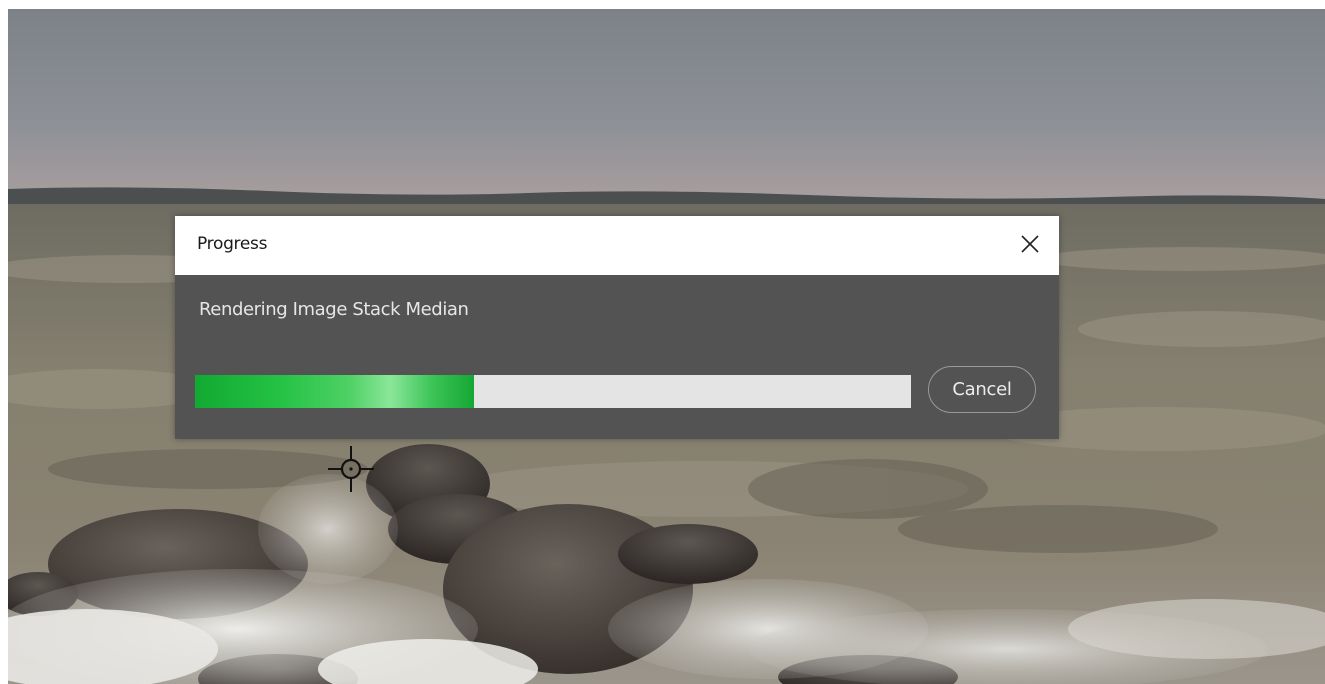 The height and width of the screenshot is (684, 1325). I want to click on progress-bar, so click(553, 391).